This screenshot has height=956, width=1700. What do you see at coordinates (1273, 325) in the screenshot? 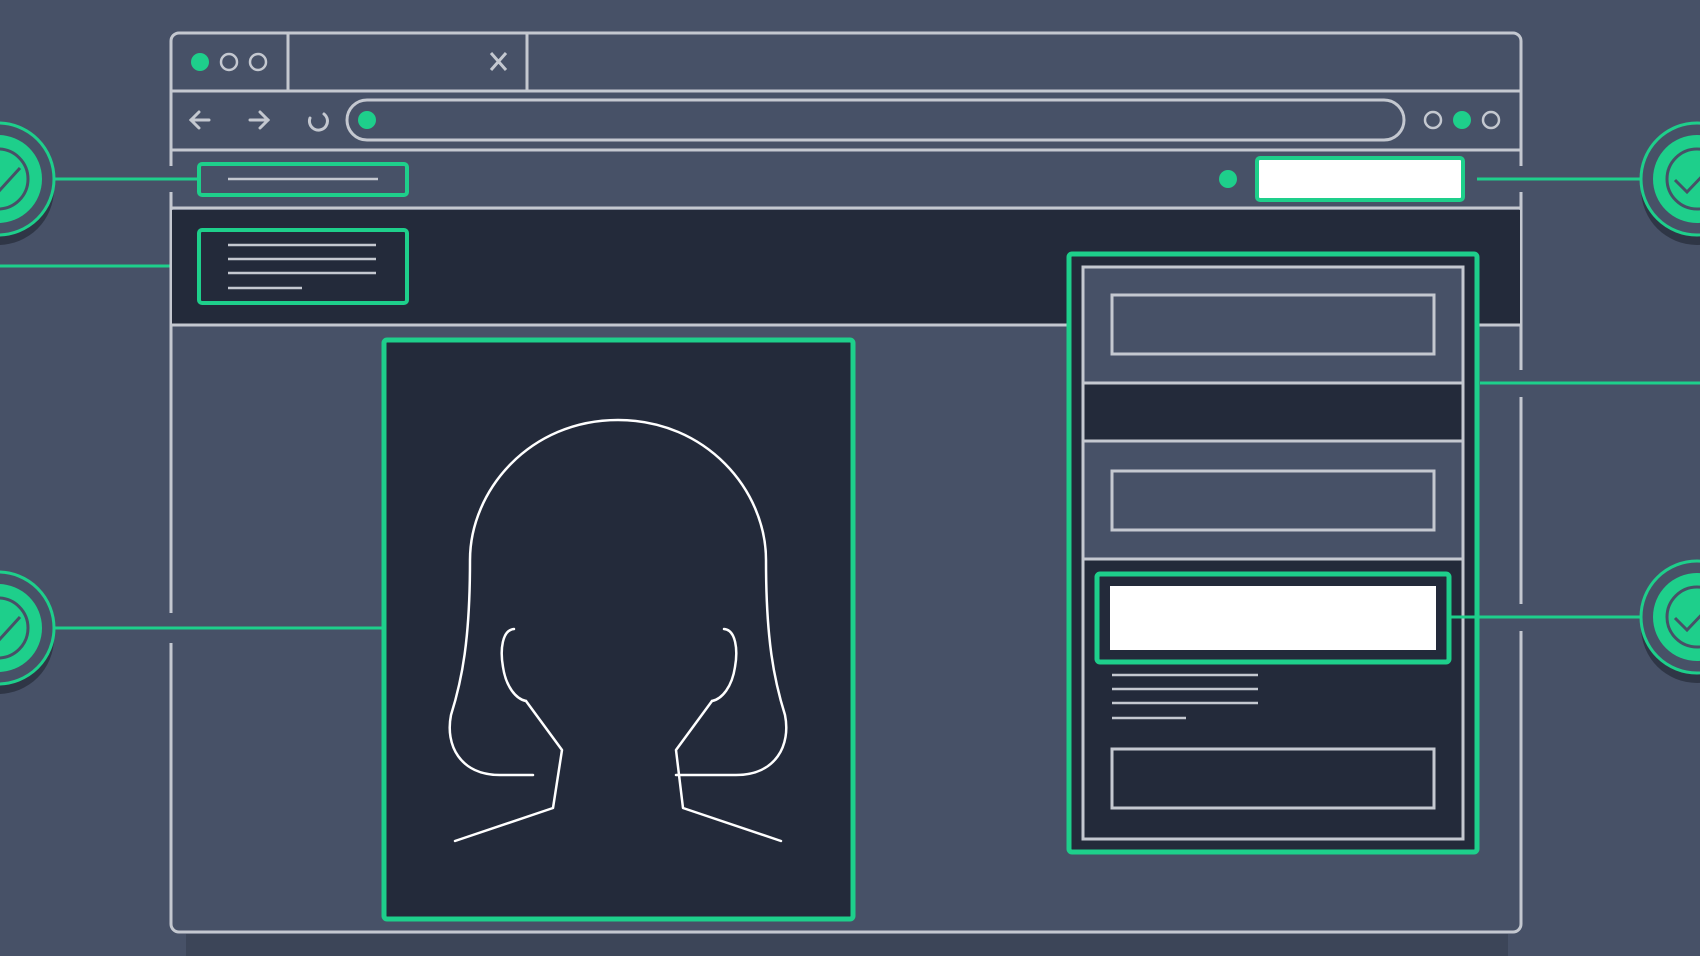
I see `form-header-section` at bounding box center [1273, 325].